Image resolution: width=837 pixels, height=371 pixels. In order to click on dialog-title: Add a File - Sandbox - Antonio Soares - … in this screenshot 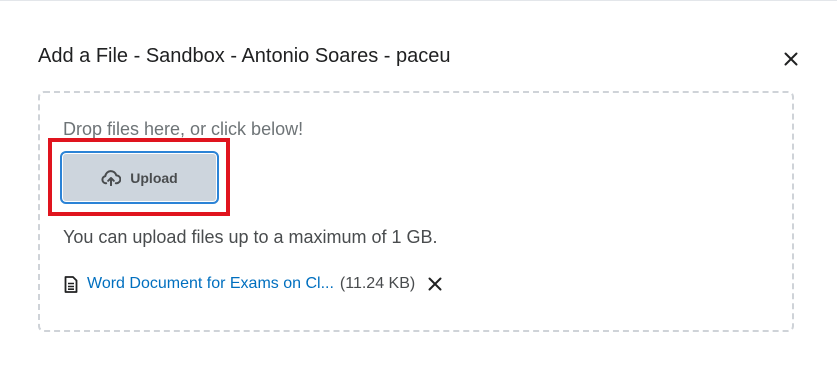, I will do `click(244, 56)`.